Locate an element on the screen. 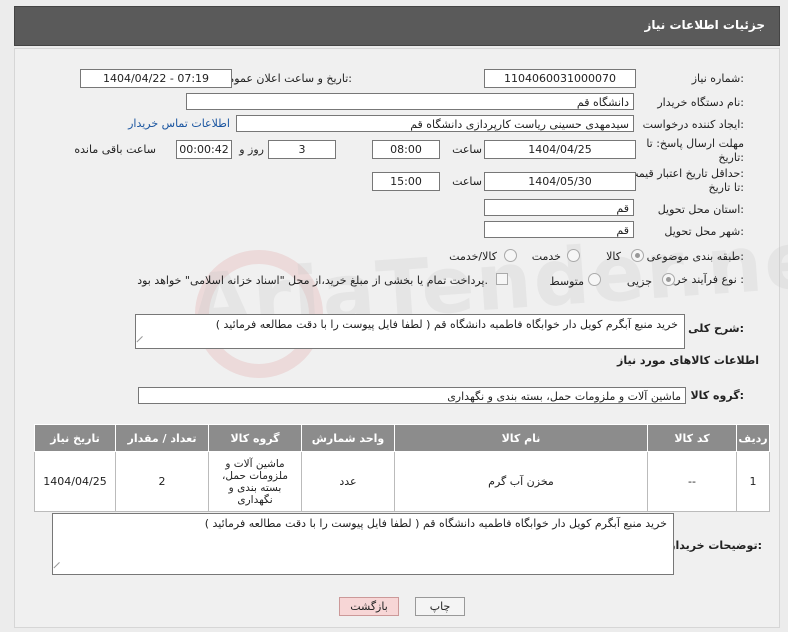 This screenshot has width=788, height=632. cell-date: 1404/04/25 is located at coordinates (75, 481).